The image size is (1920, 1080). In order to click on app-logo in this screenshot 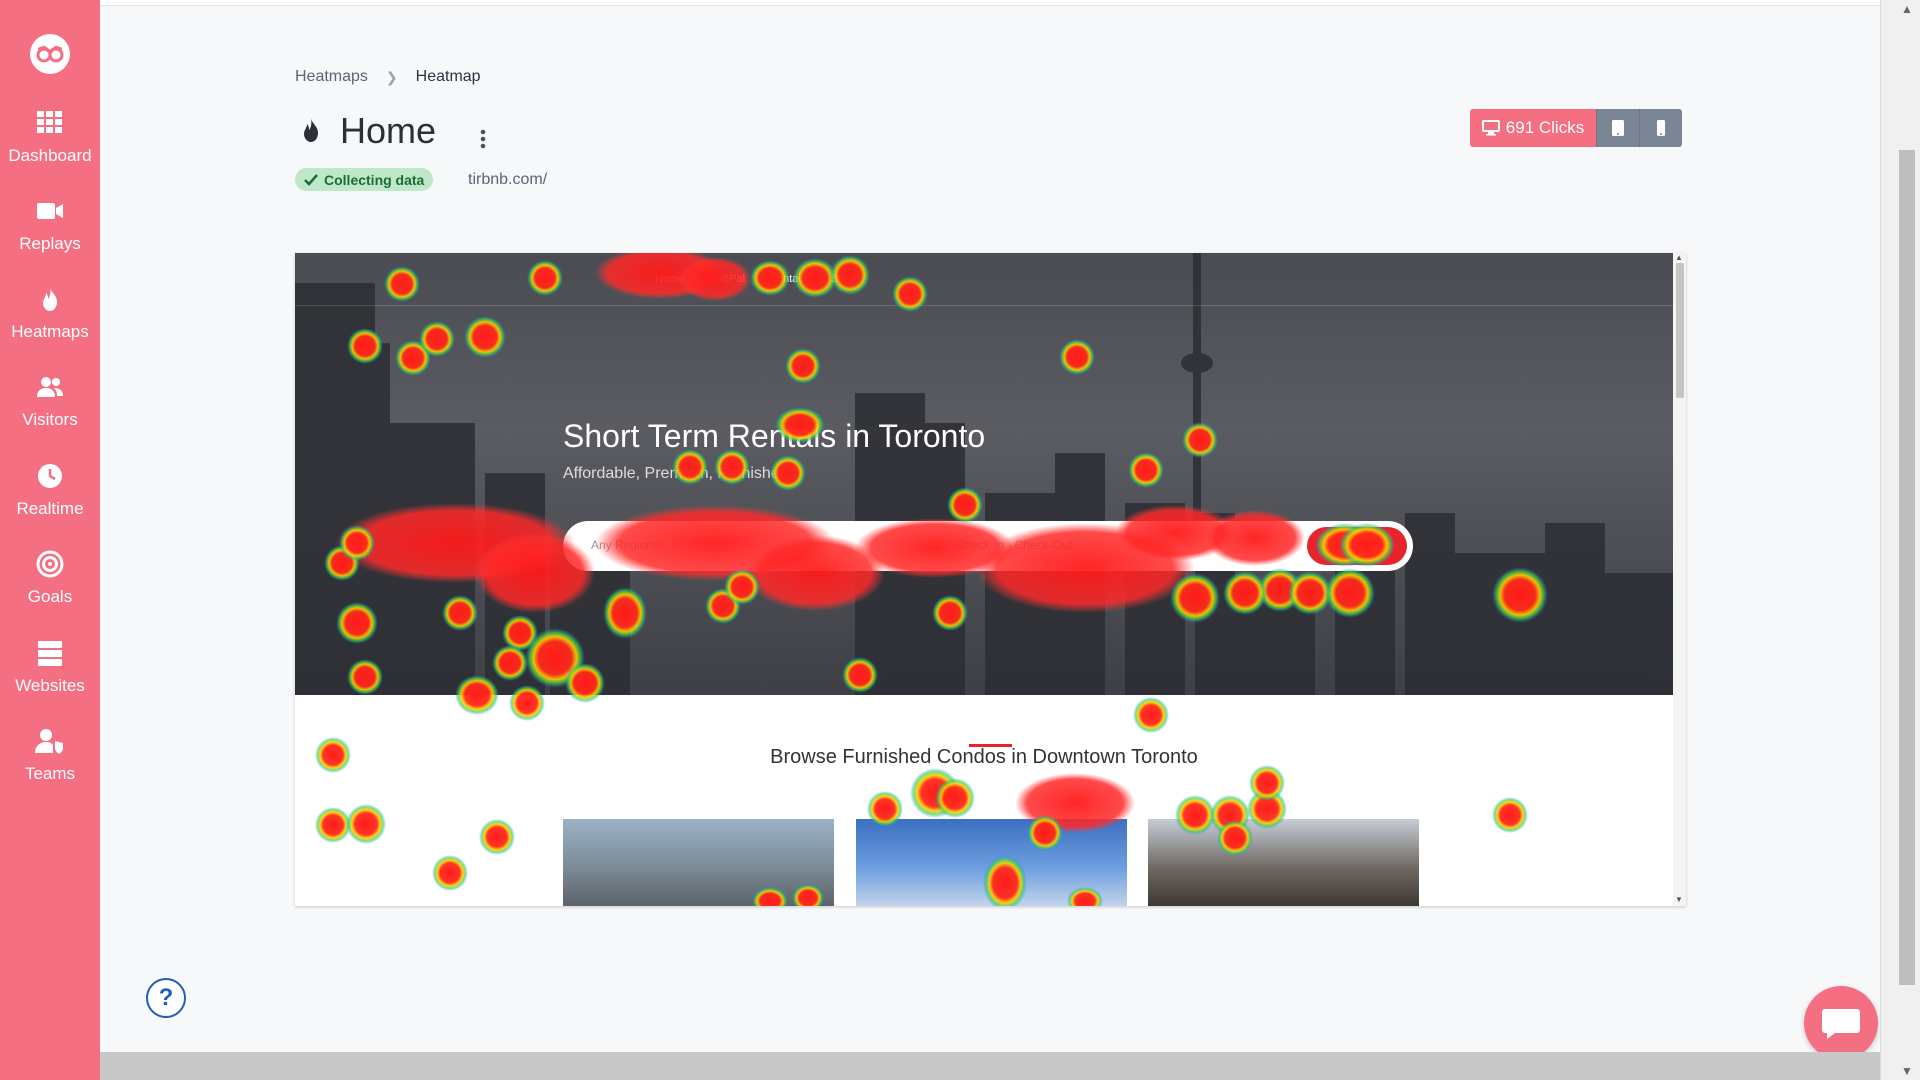, I will do `click(50, 54)`.